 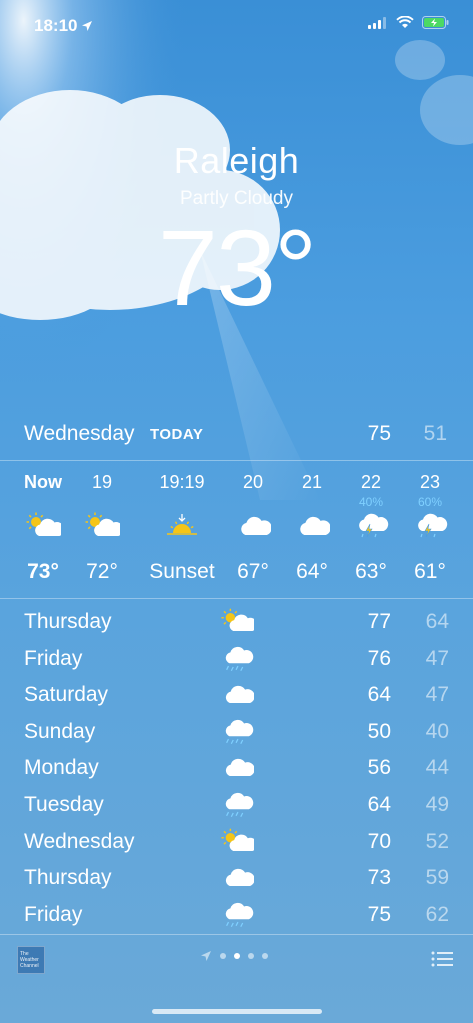 I want to click on today-badge: TODAY, so click(x=177, y=434).